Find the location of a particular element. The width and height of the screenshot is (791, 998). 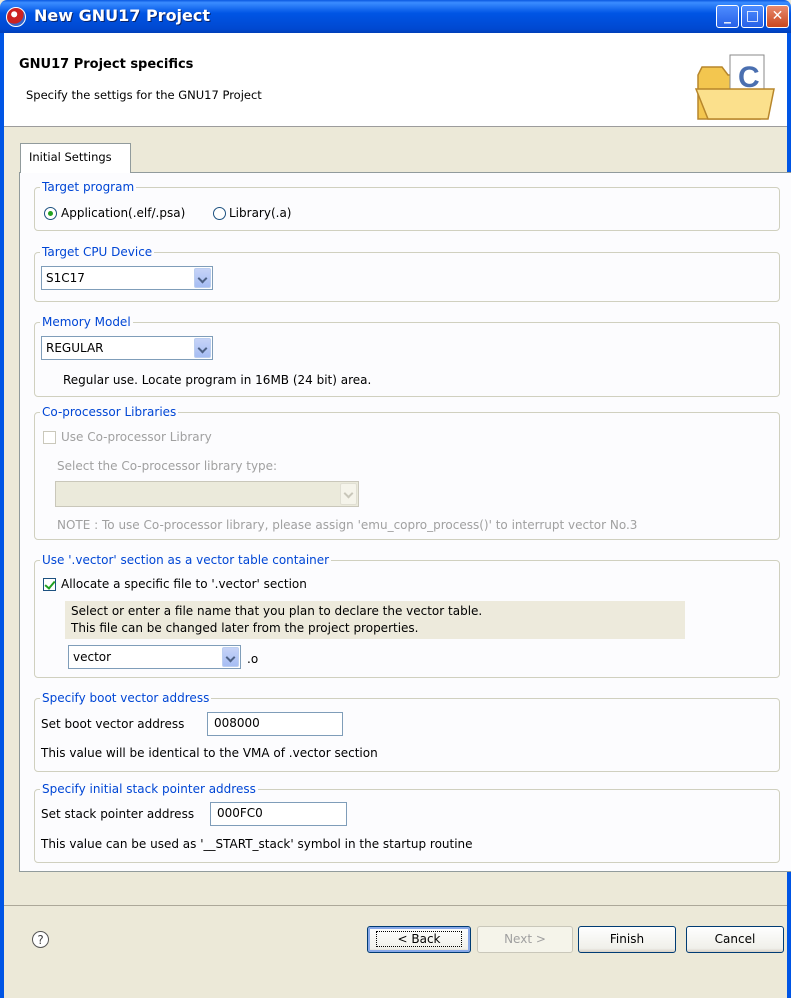

stack-pointer-group is located at coordinates (407, 826).